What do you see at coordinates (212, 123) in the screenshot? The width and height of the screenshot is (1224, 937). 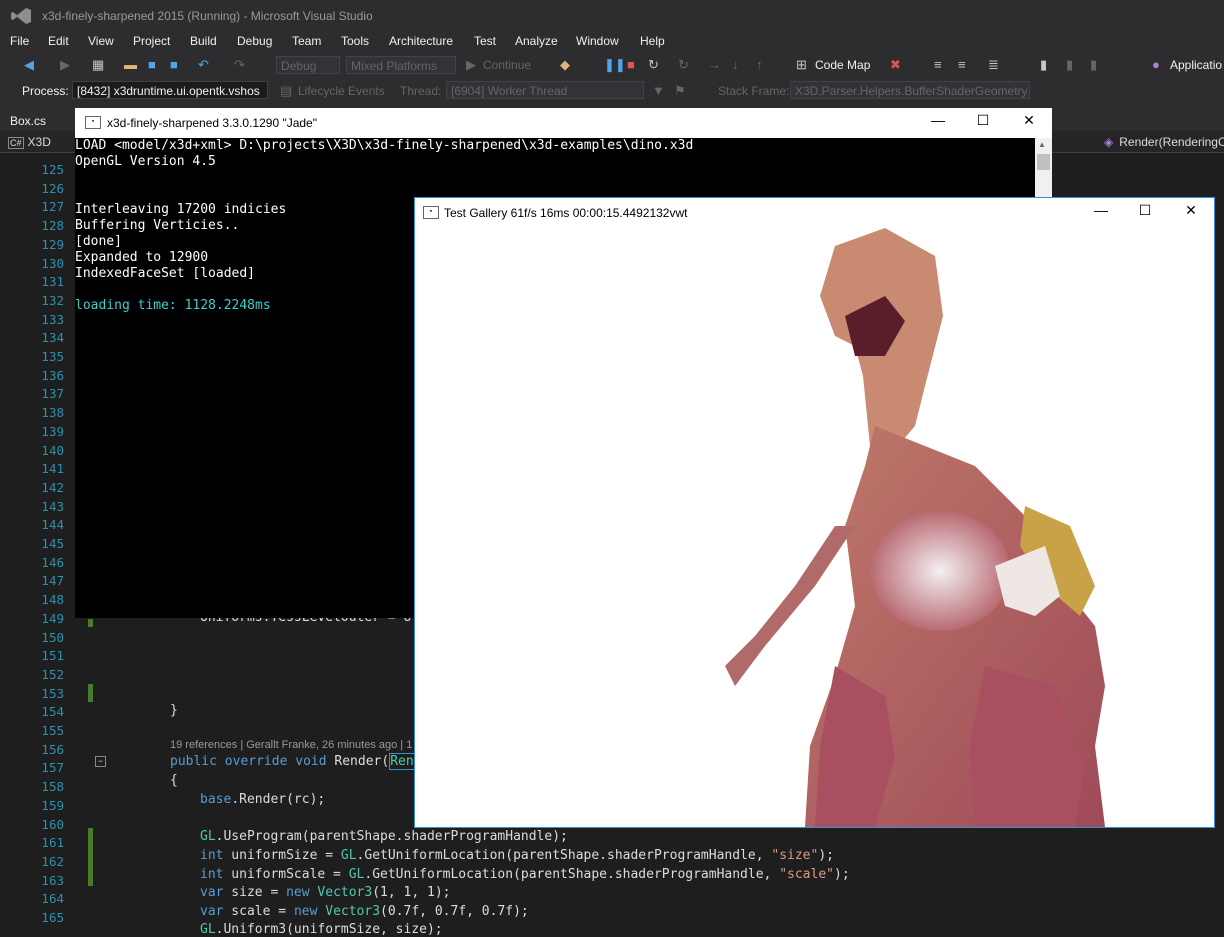 I see `console-title: x3d-finely-sharpened 3.3.0.1290 "Jade"` at bounding box center [212, 123].